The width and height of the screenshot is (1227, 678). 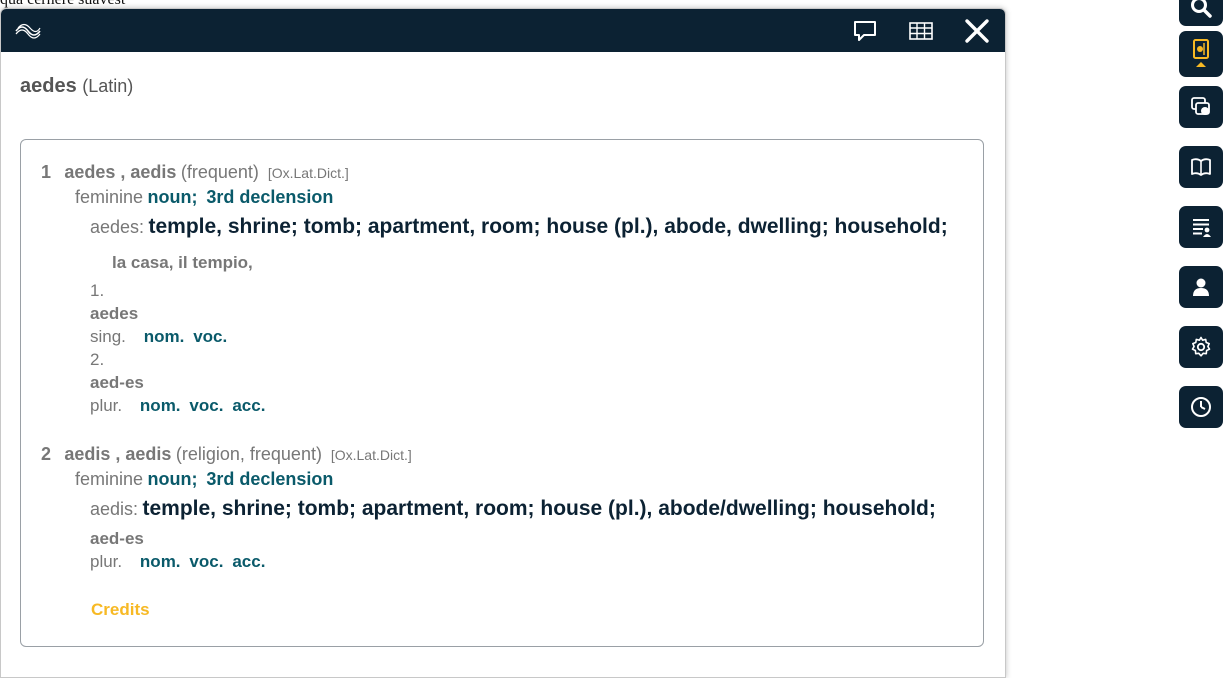 I want to click on speech-bubble-icon, so click(x=865, y=31).